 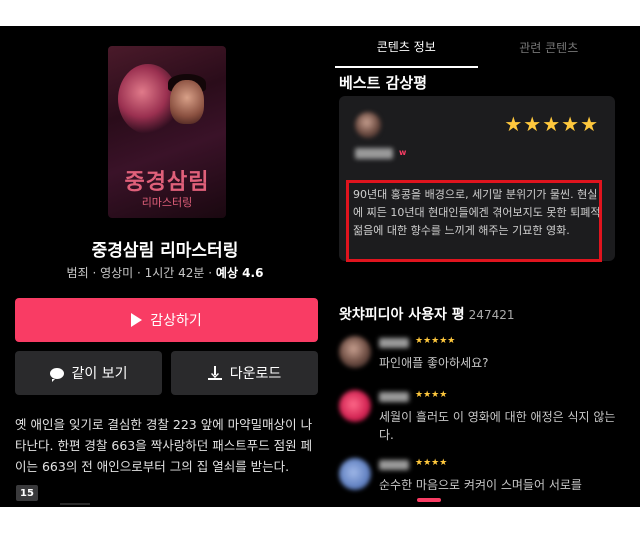 What do you see at coordinates (141, 273) in the screenshot?
I see `movie-meta-text: 범죄 · 영상미 · 1시간 42분 ·` at bounding box center [141, 273].